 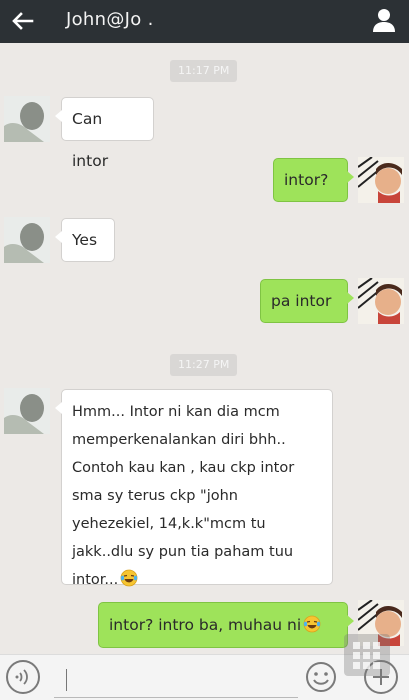 What do you see at coordinates (204, 71) in the screenshot?
I see `message-timestamp: 11:17 PM` at bounding box center [204, 71].